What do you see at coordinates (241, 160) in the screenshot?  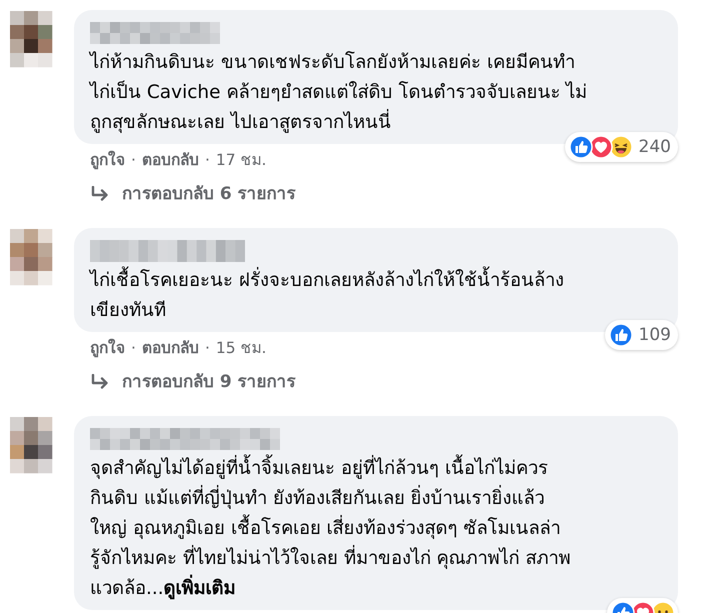 I see `comment-time: 17 ชม.` at bounding box center [241, 160].